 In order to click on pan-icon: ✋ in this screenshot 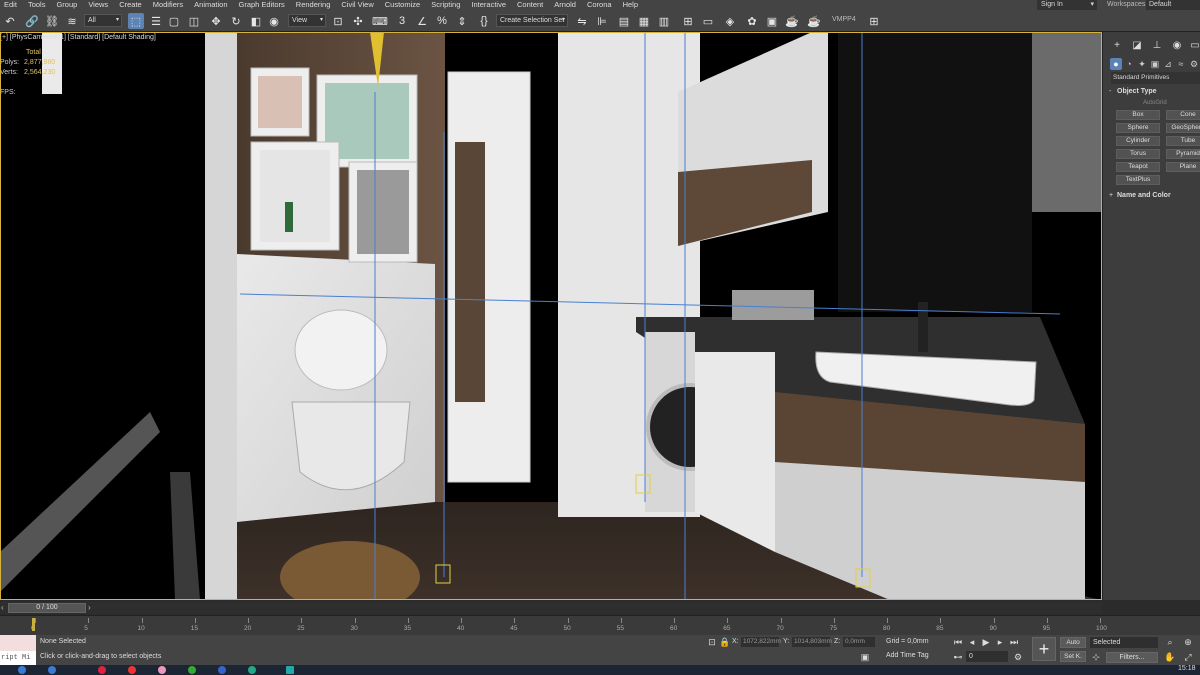, I will do `click(1170, 657)`.